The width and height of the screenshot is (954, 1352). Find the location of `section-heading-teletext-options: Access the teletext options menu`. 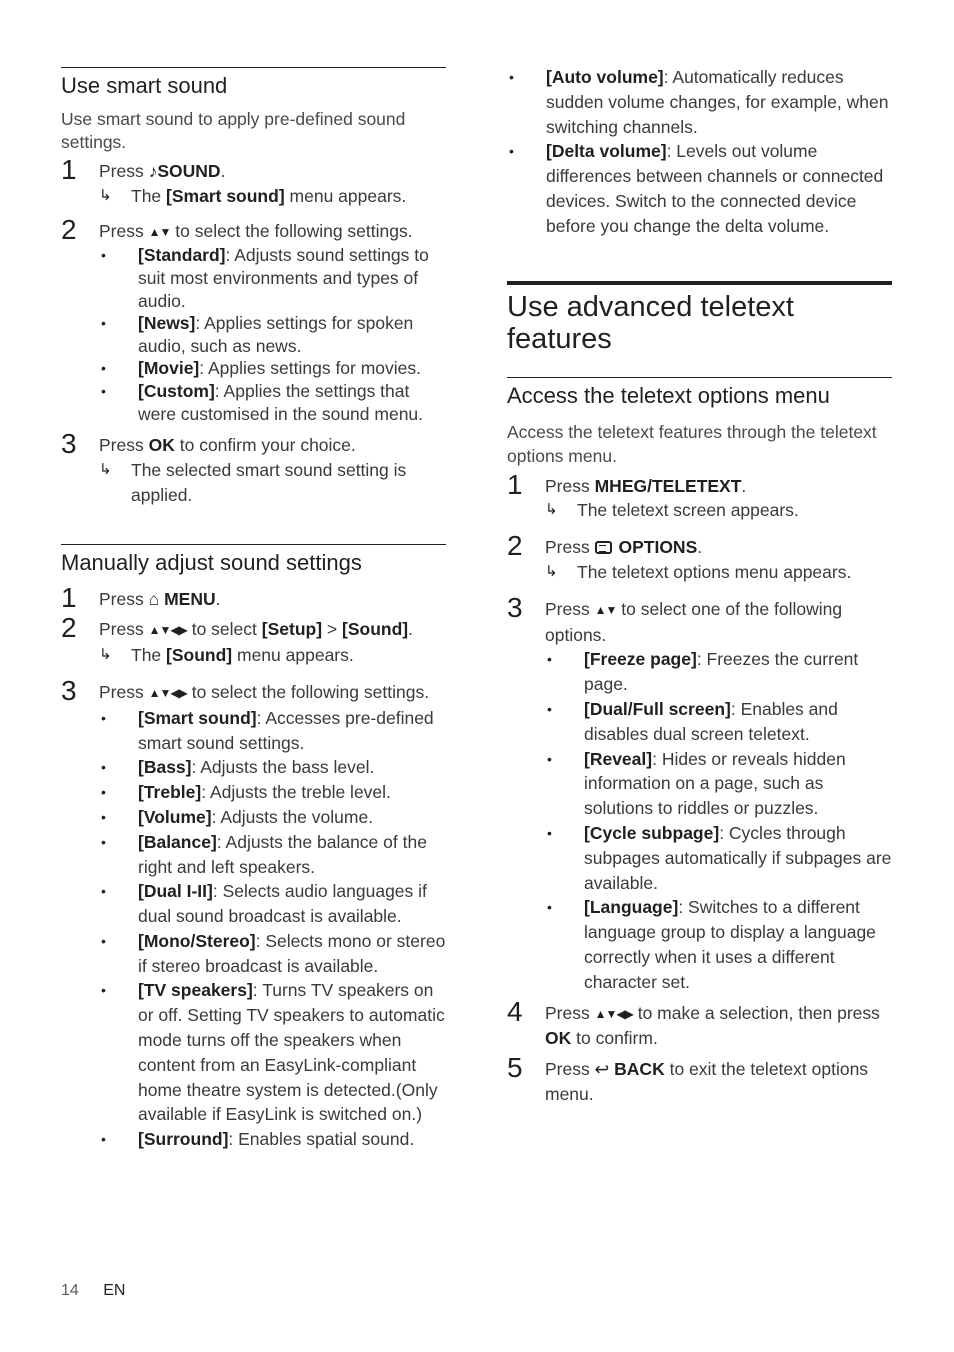

section-heading-teletext-options: Access the teletext options menu is located at coordinates (668, 395).